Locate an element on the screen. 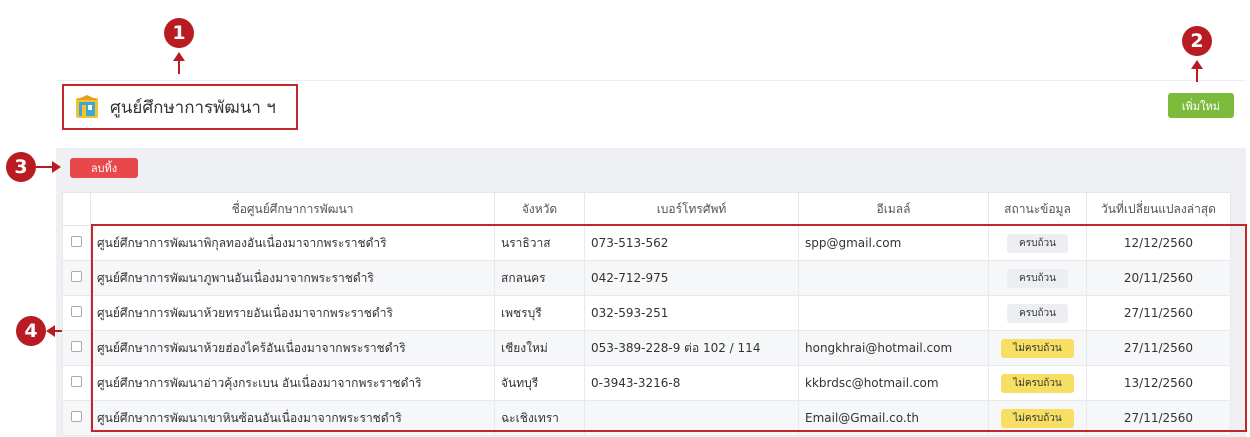  page-title: ศูนย์ศึกษาการพัฒนา ฯ is located at coordinates (193, 107).